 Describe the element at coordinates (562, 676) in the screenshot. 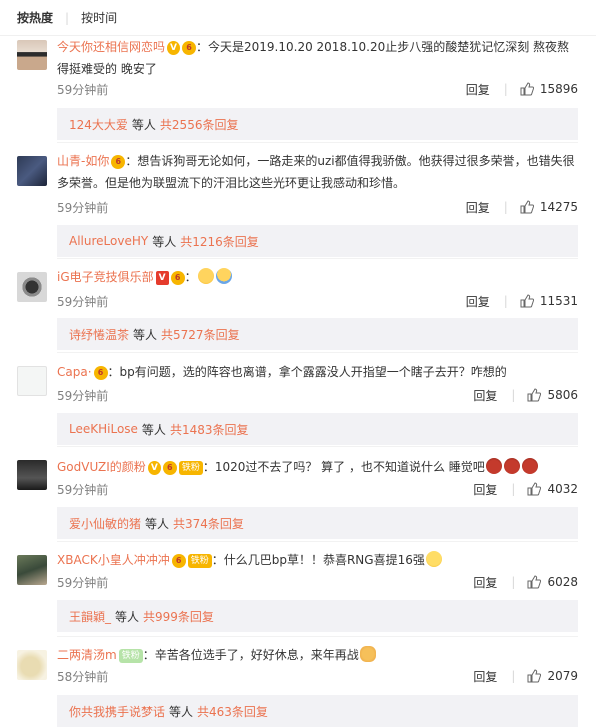

I see `like-count: 2079` at that location.